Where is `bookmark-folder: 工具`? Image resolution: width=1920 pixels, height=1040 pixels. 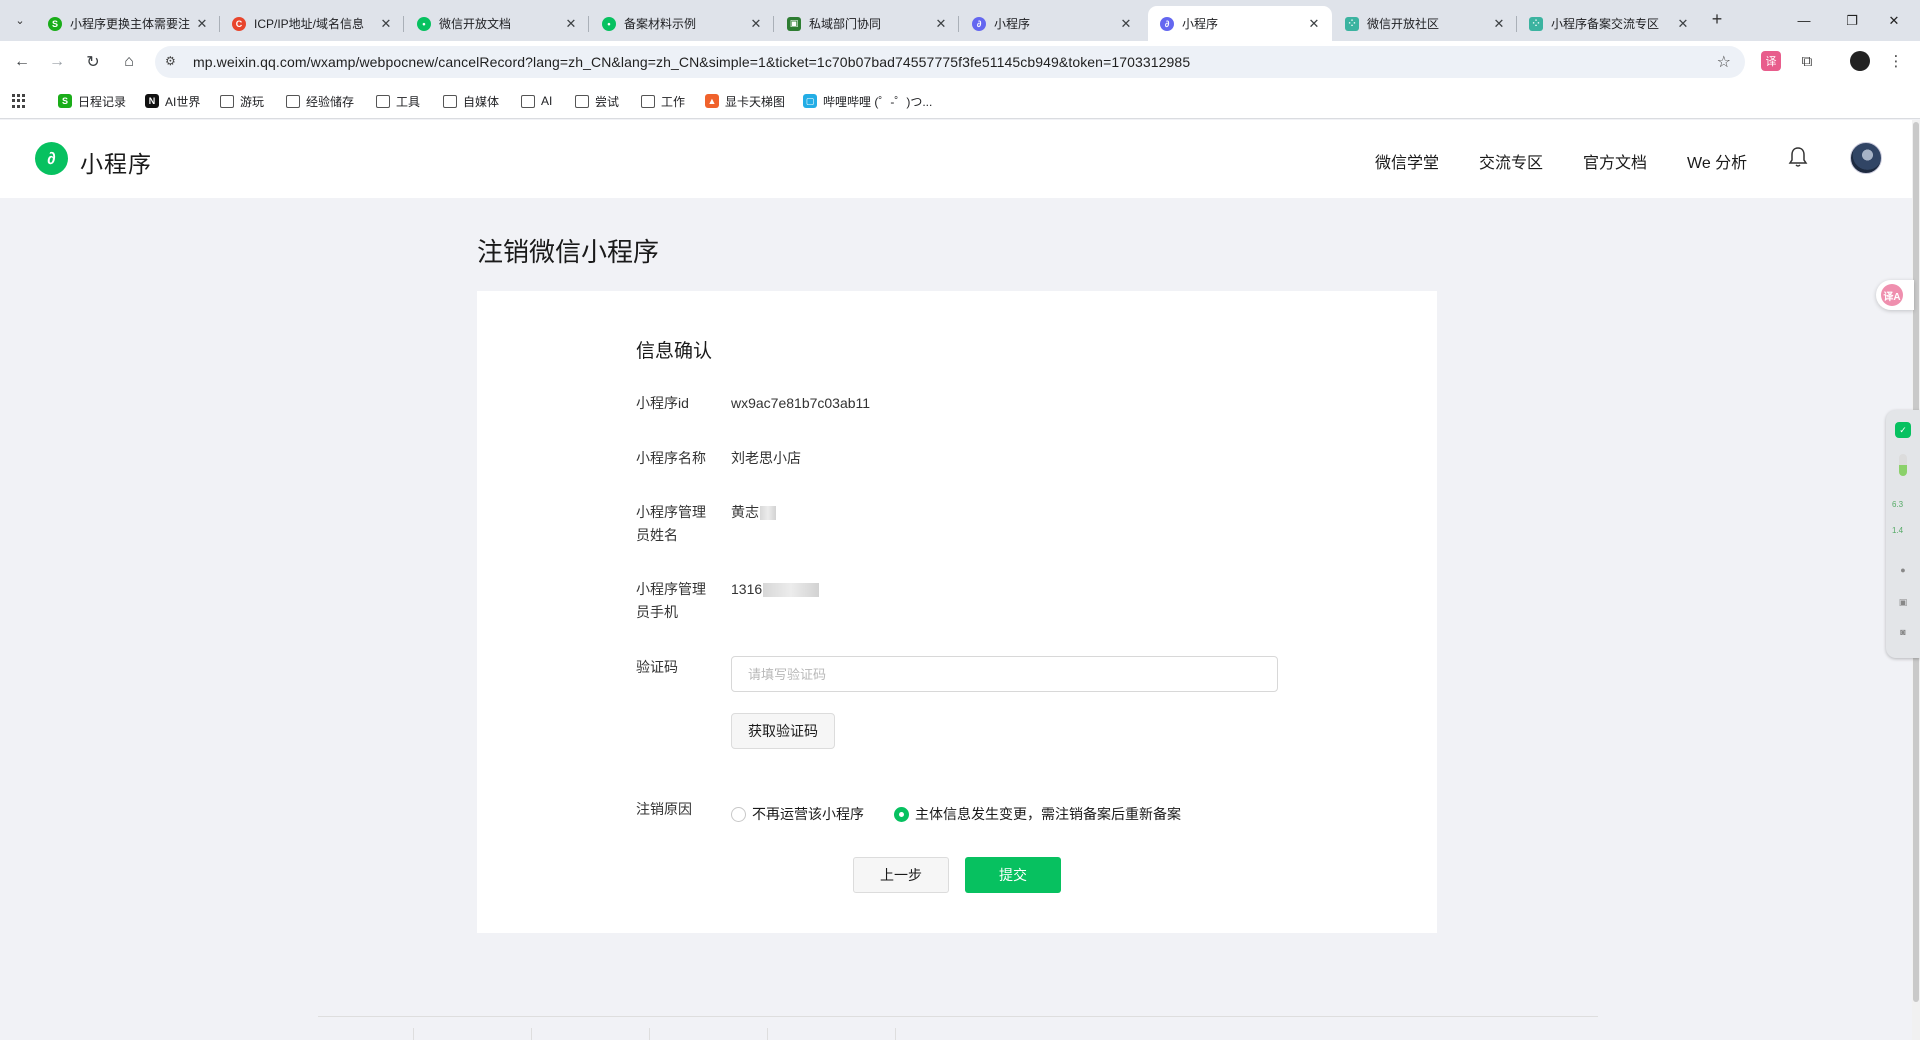 bookmark-folder: 工具 is located at coordinates (398, 101).